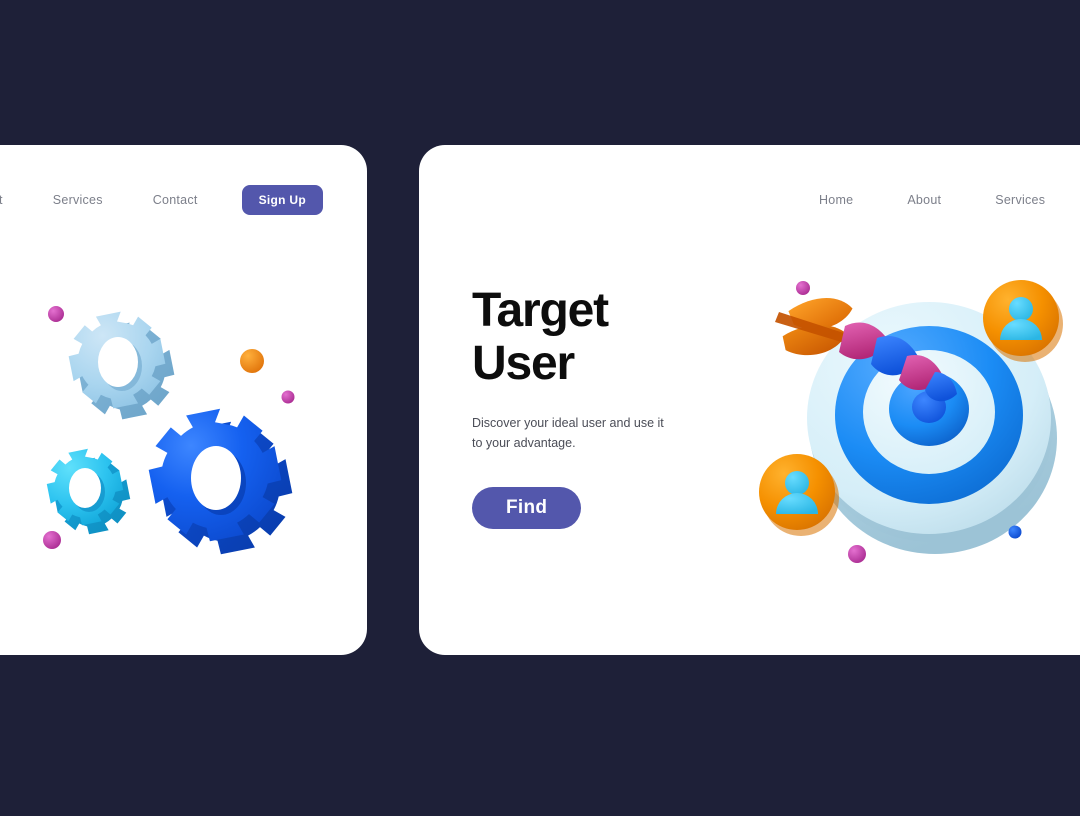 The image size is (1080, 816). What do you see at coordinates (941, 387) in the screenshot?
I see `dart-body-tip` at bounding box center [941, 387].